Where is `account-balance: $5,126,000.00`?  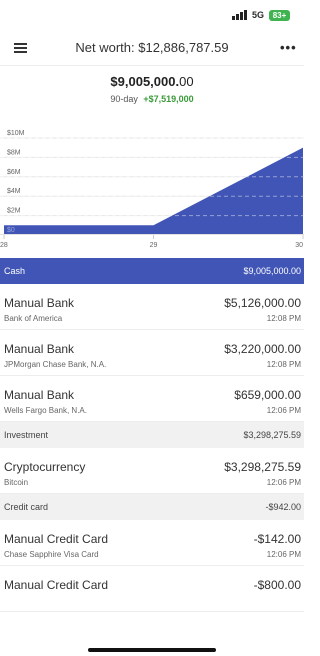
account-balance: $5,126,000.00 is located at coordinates (262, 303).